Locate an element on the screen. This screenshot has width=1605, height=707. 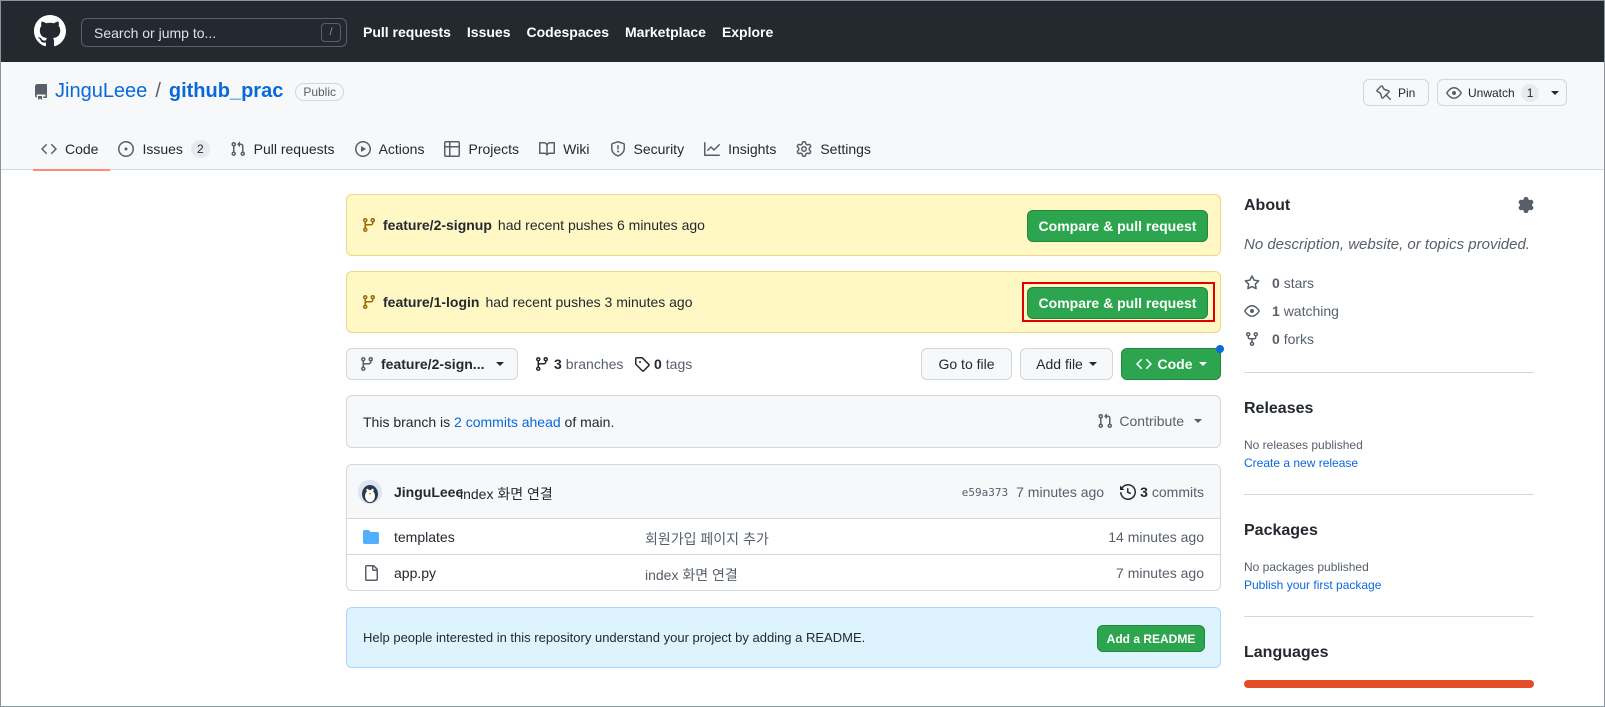
tab-label: Actions is located at coordinates (401, 149).